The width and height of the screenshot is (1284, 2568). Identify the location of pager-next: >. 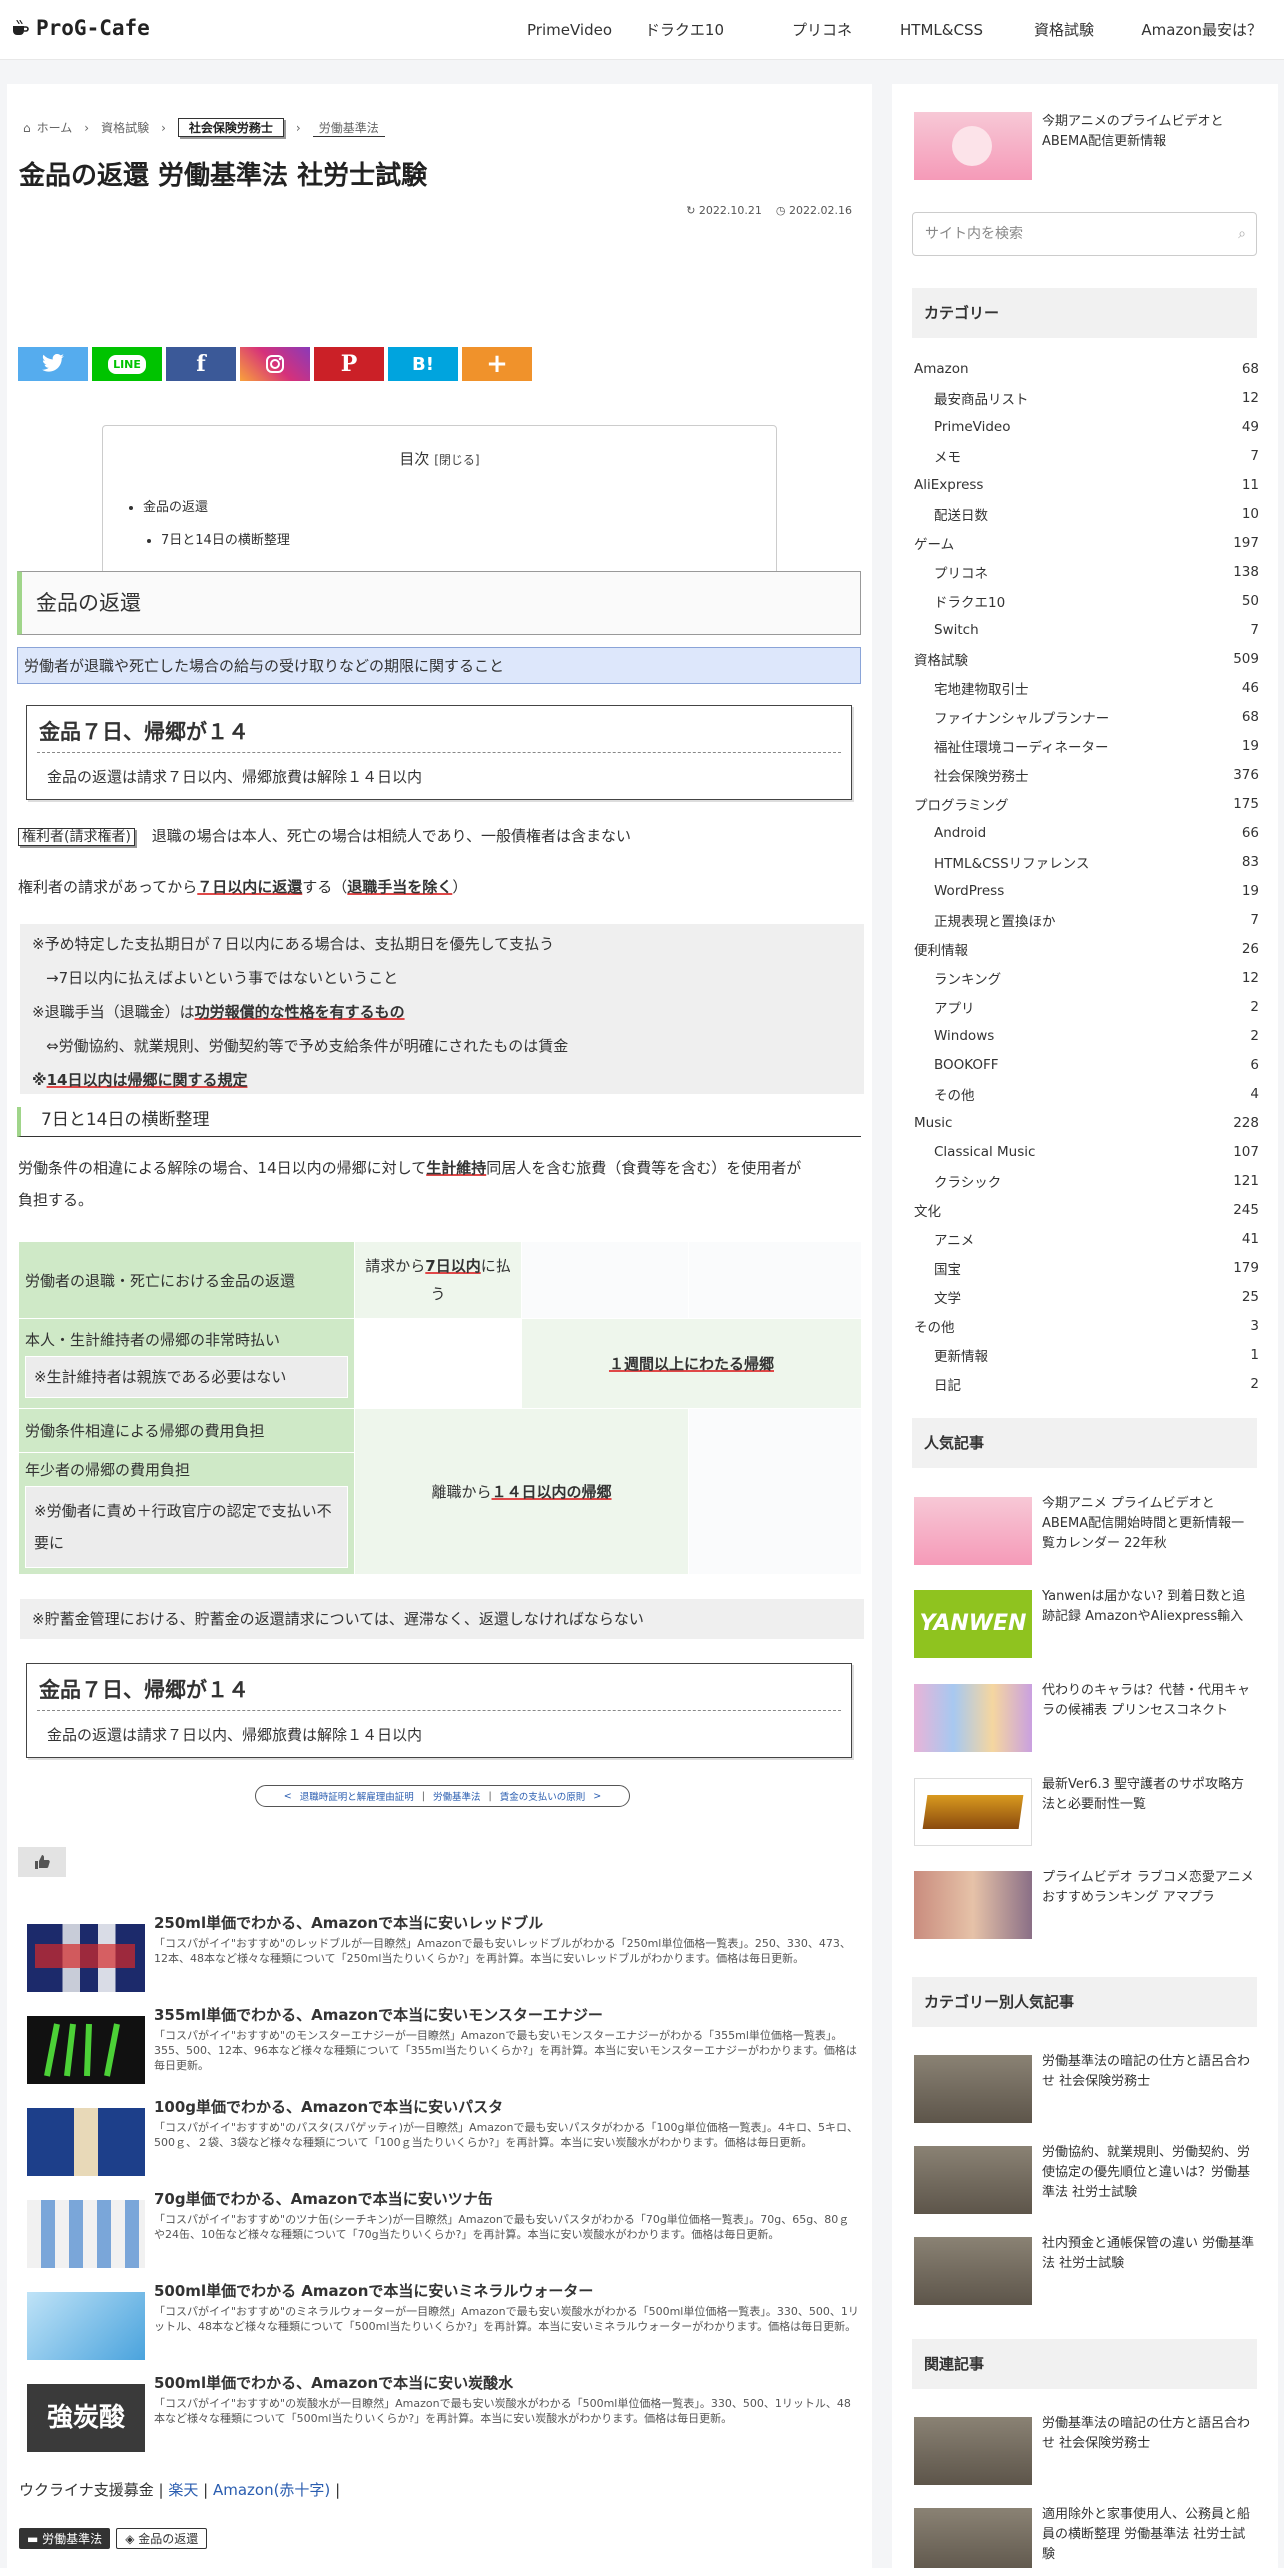
(597, 1796).